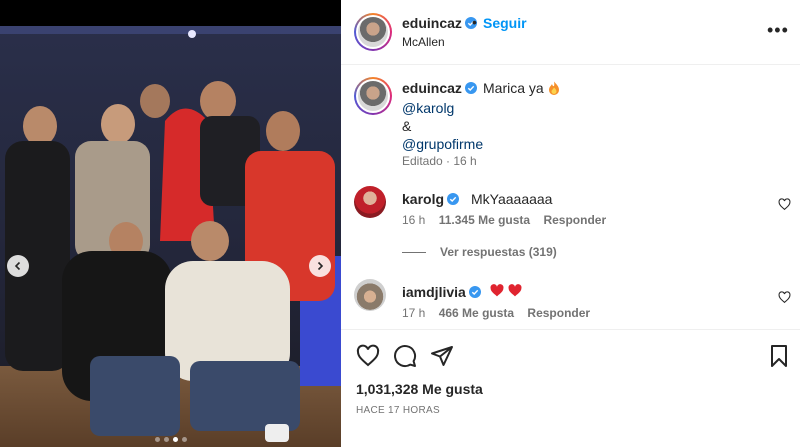  I want to click on comment-bubble-icon, so click(405, 356).